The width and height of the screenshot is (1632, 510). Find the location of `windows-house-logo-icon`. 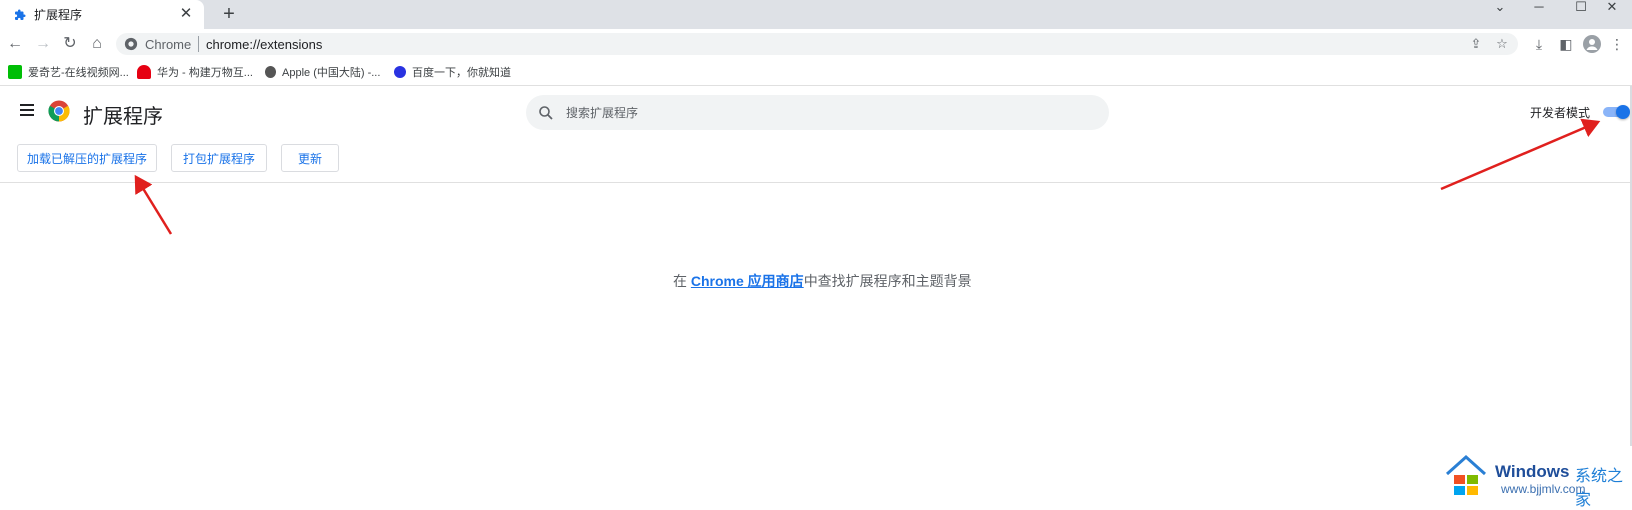

windows-house-logo-icon is located at coordinates (1466, 474).